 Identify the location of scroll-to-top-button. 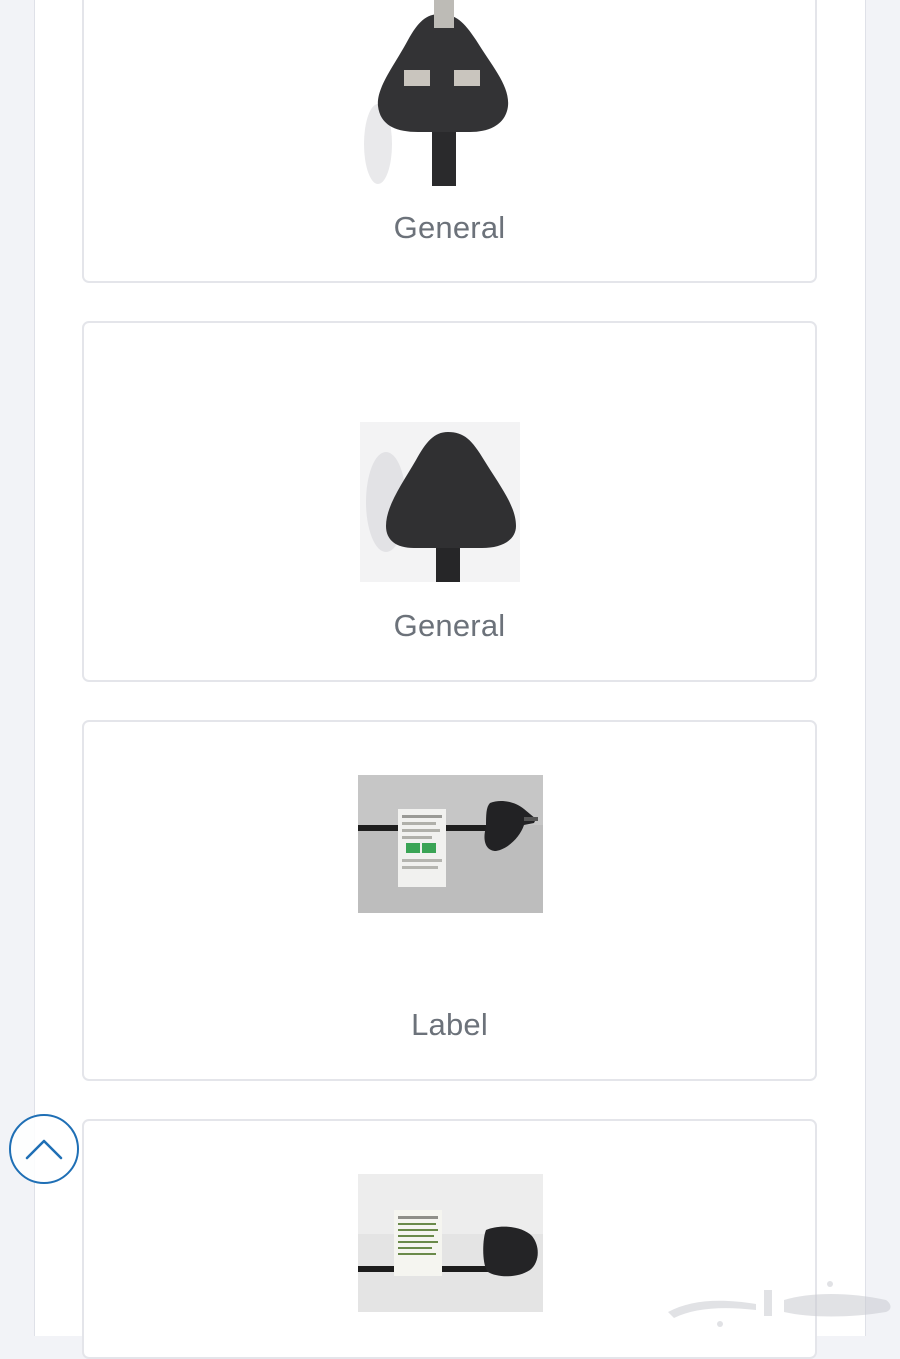
(44, 1149).